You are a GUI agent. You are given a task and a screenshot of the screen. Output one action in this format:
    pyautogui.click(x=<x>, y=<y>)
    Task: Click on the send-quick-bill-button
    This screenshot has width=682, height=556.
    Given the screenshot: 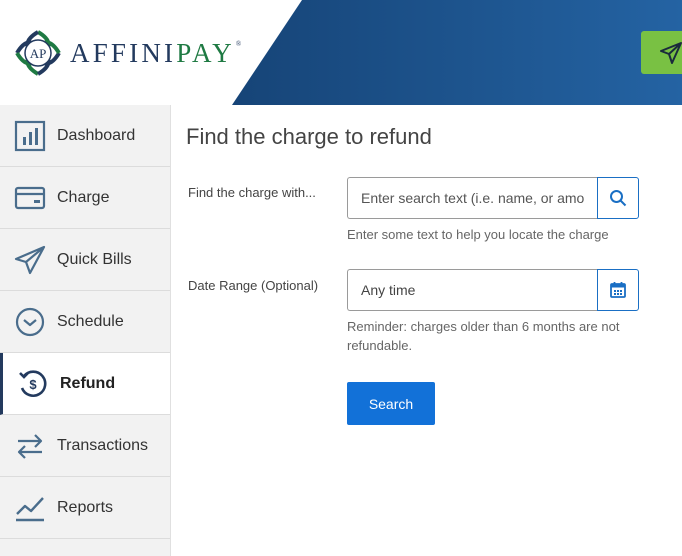 What is the action you would take?
    pyautogui.click(x=661, y=52)
    